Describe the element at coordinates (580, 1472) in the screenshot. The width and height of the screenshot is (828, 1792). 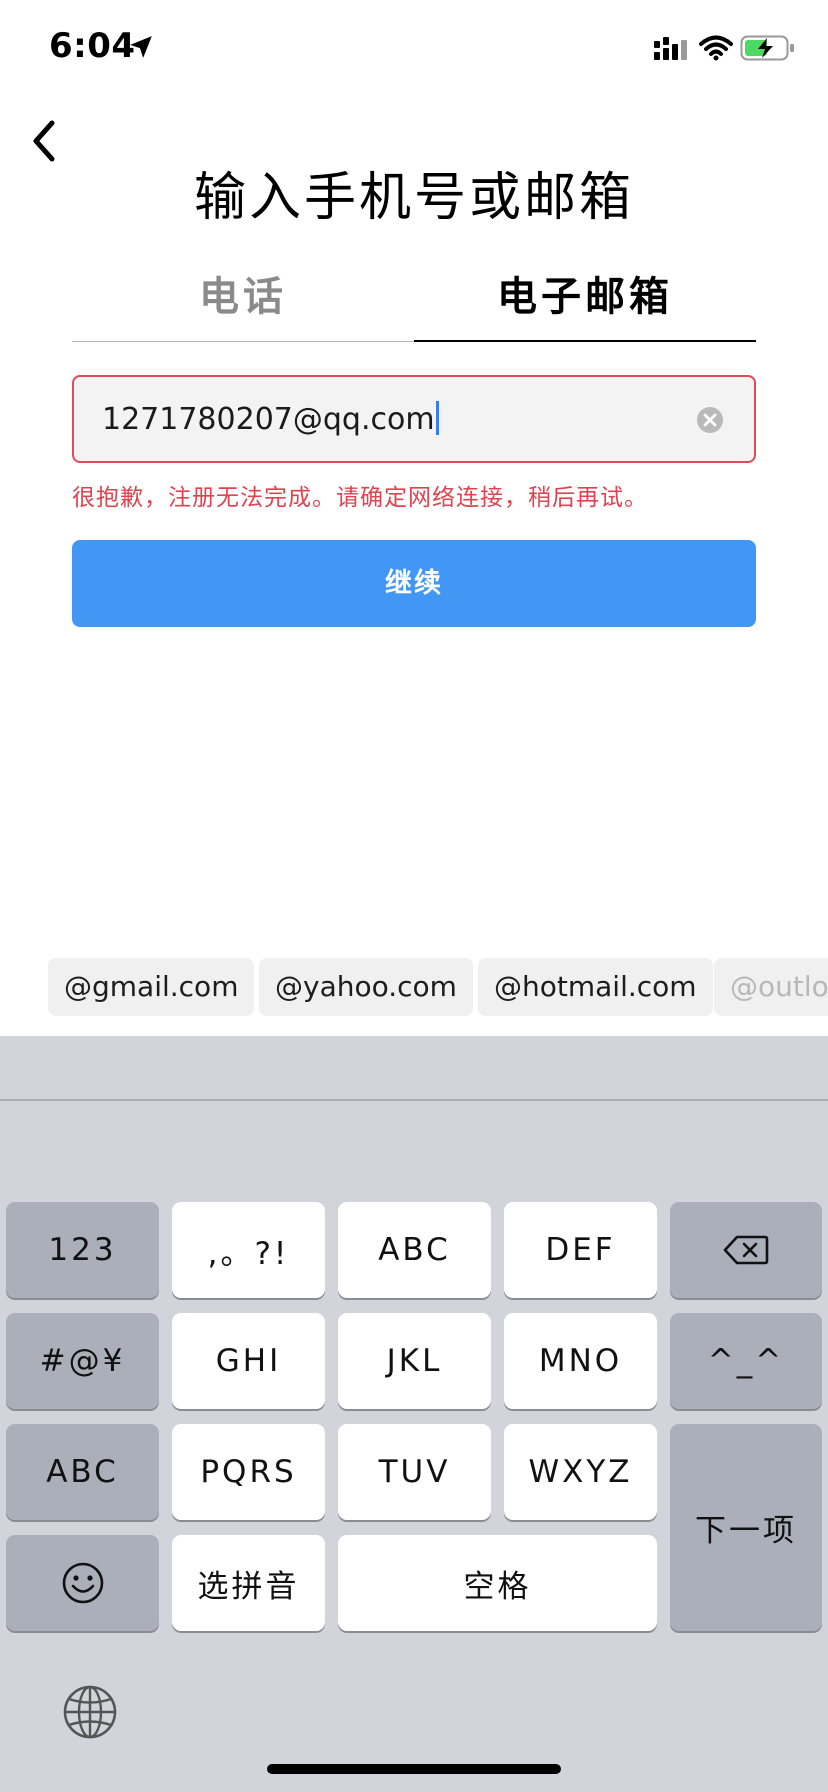
I see `key-wxyz: WXYZ` at that location.